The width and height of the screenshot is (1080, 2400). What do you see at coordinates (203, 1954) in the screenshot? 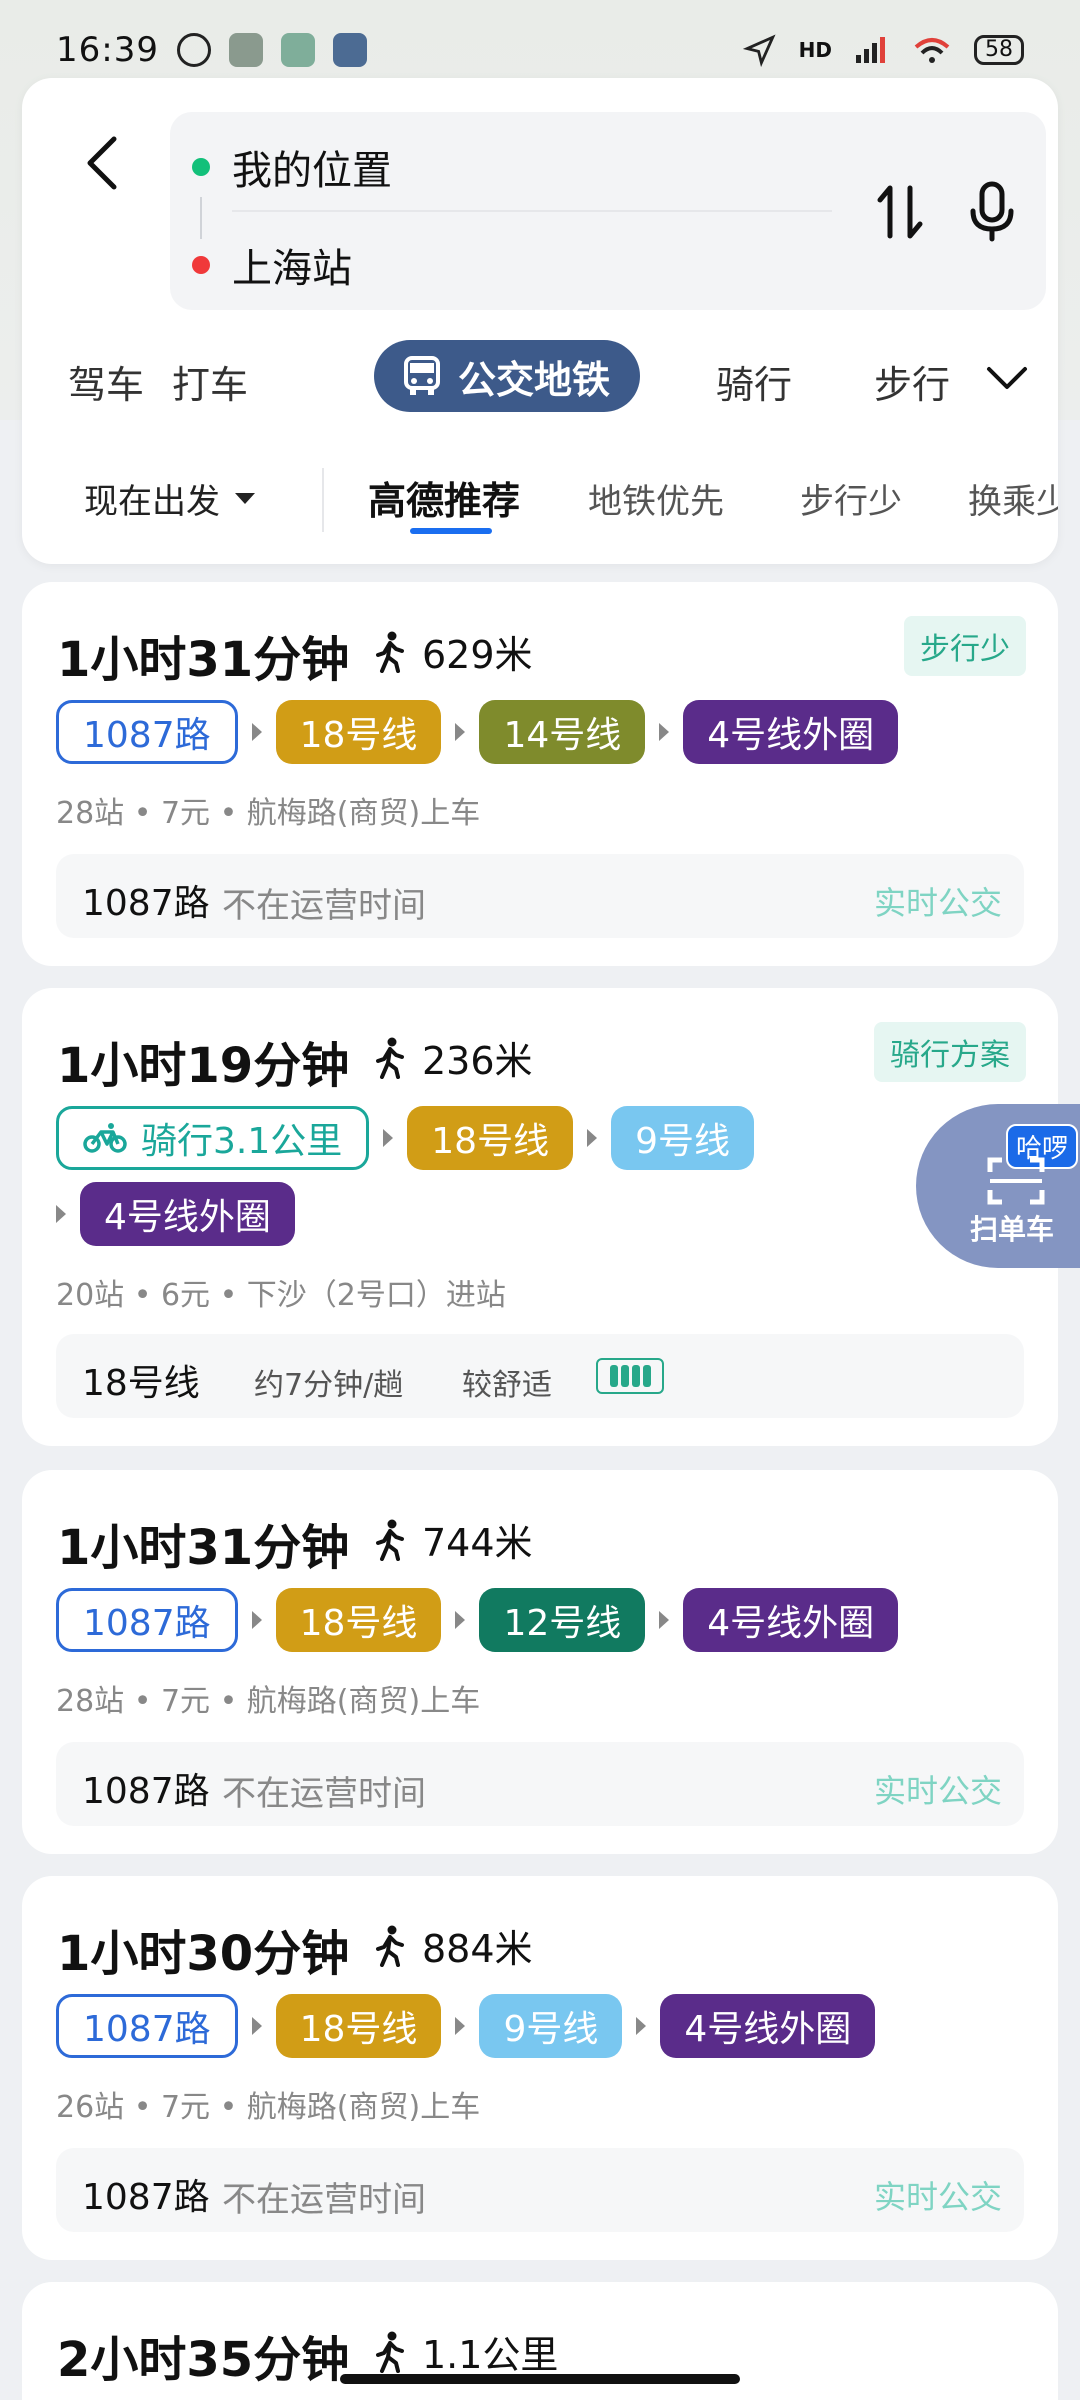
I see `route-duration: 1小时30分钟` at bounding box center [203, 1954].